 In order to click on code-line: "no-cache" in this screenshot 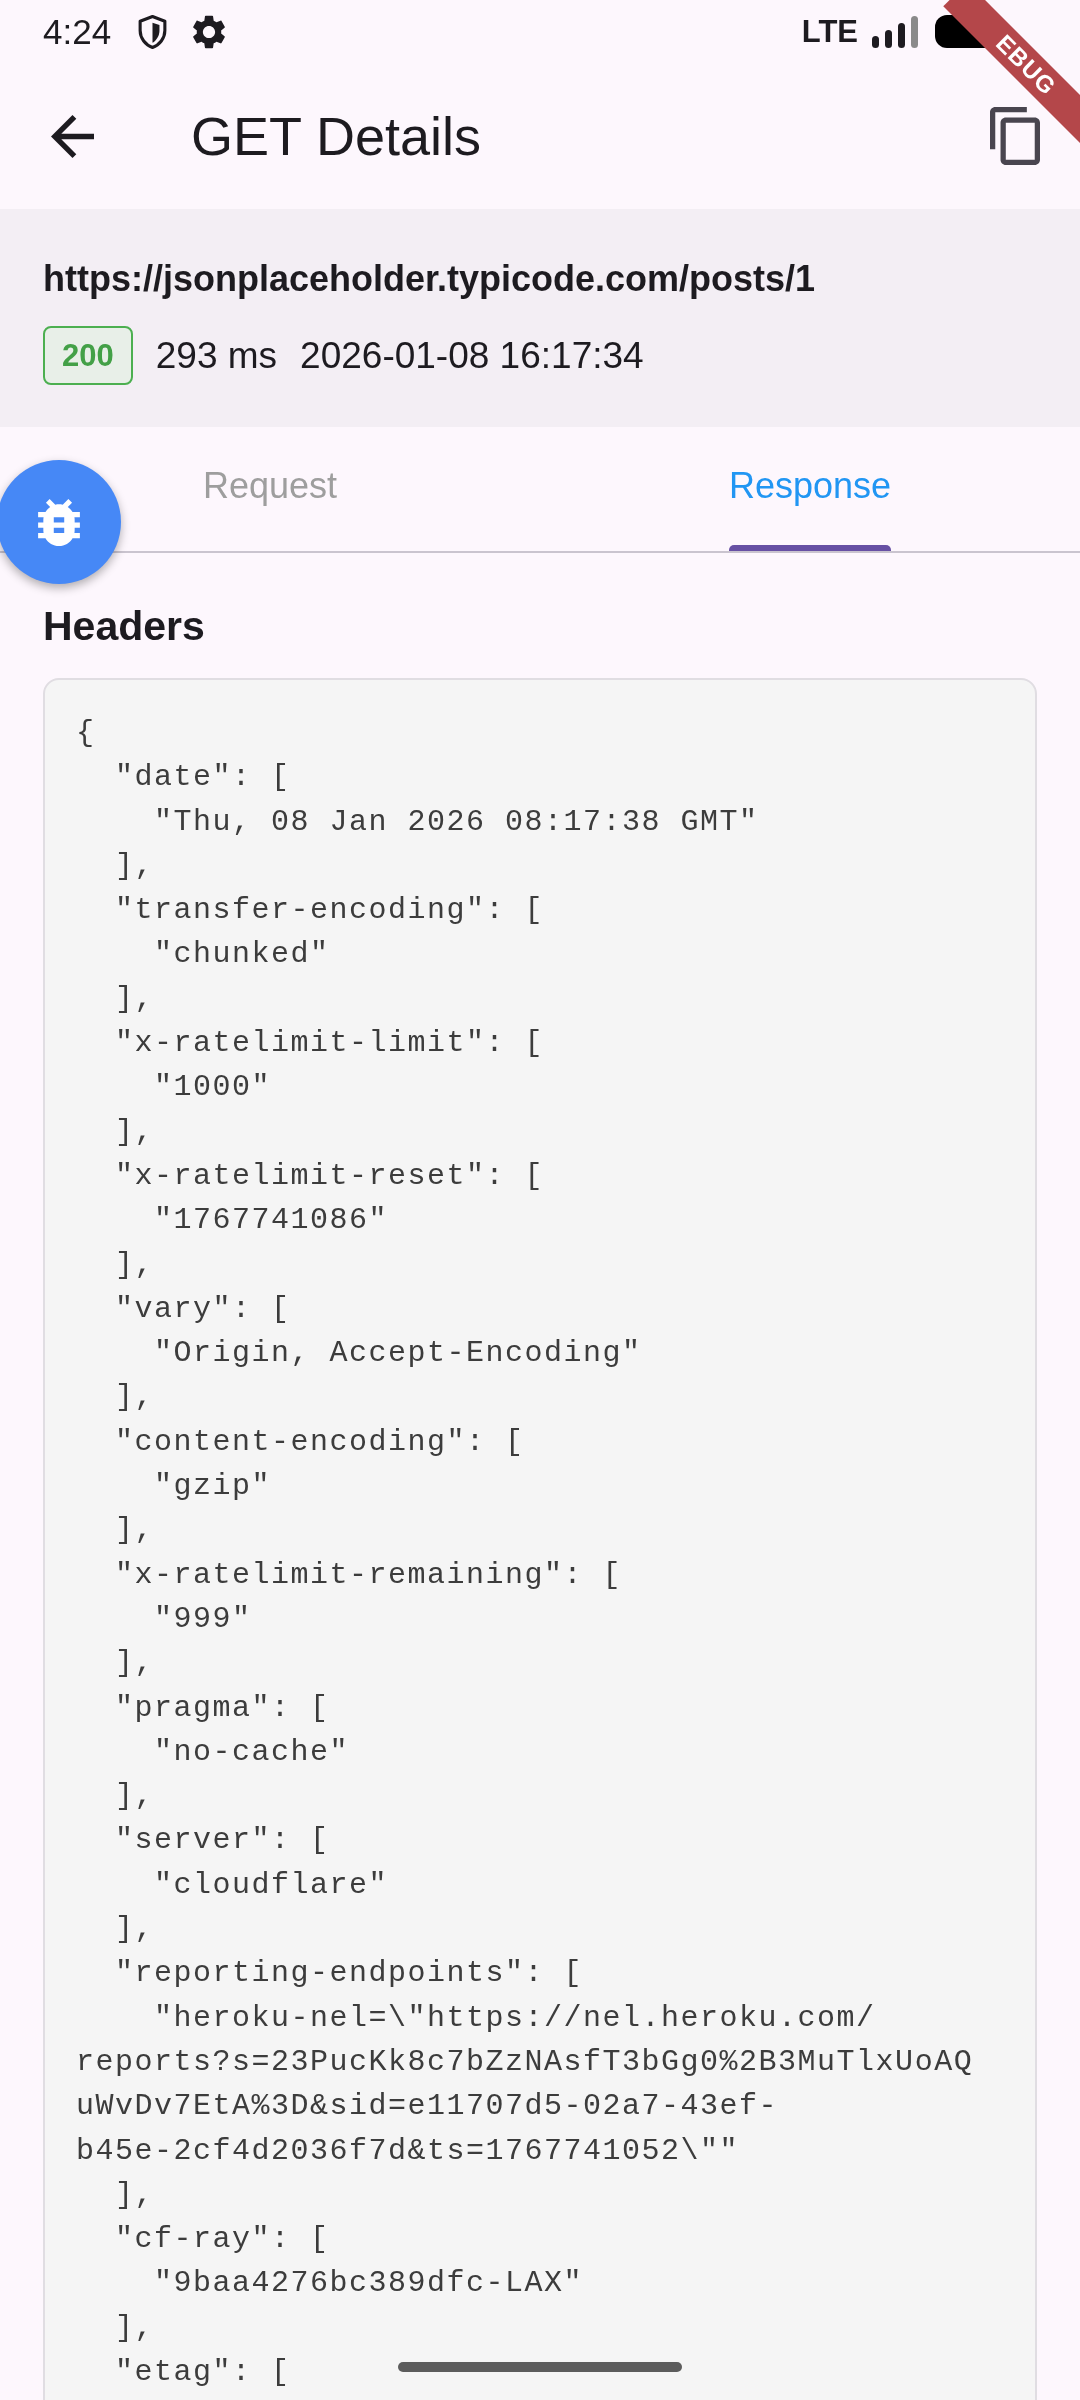, I will do `click(251, 1752)`.